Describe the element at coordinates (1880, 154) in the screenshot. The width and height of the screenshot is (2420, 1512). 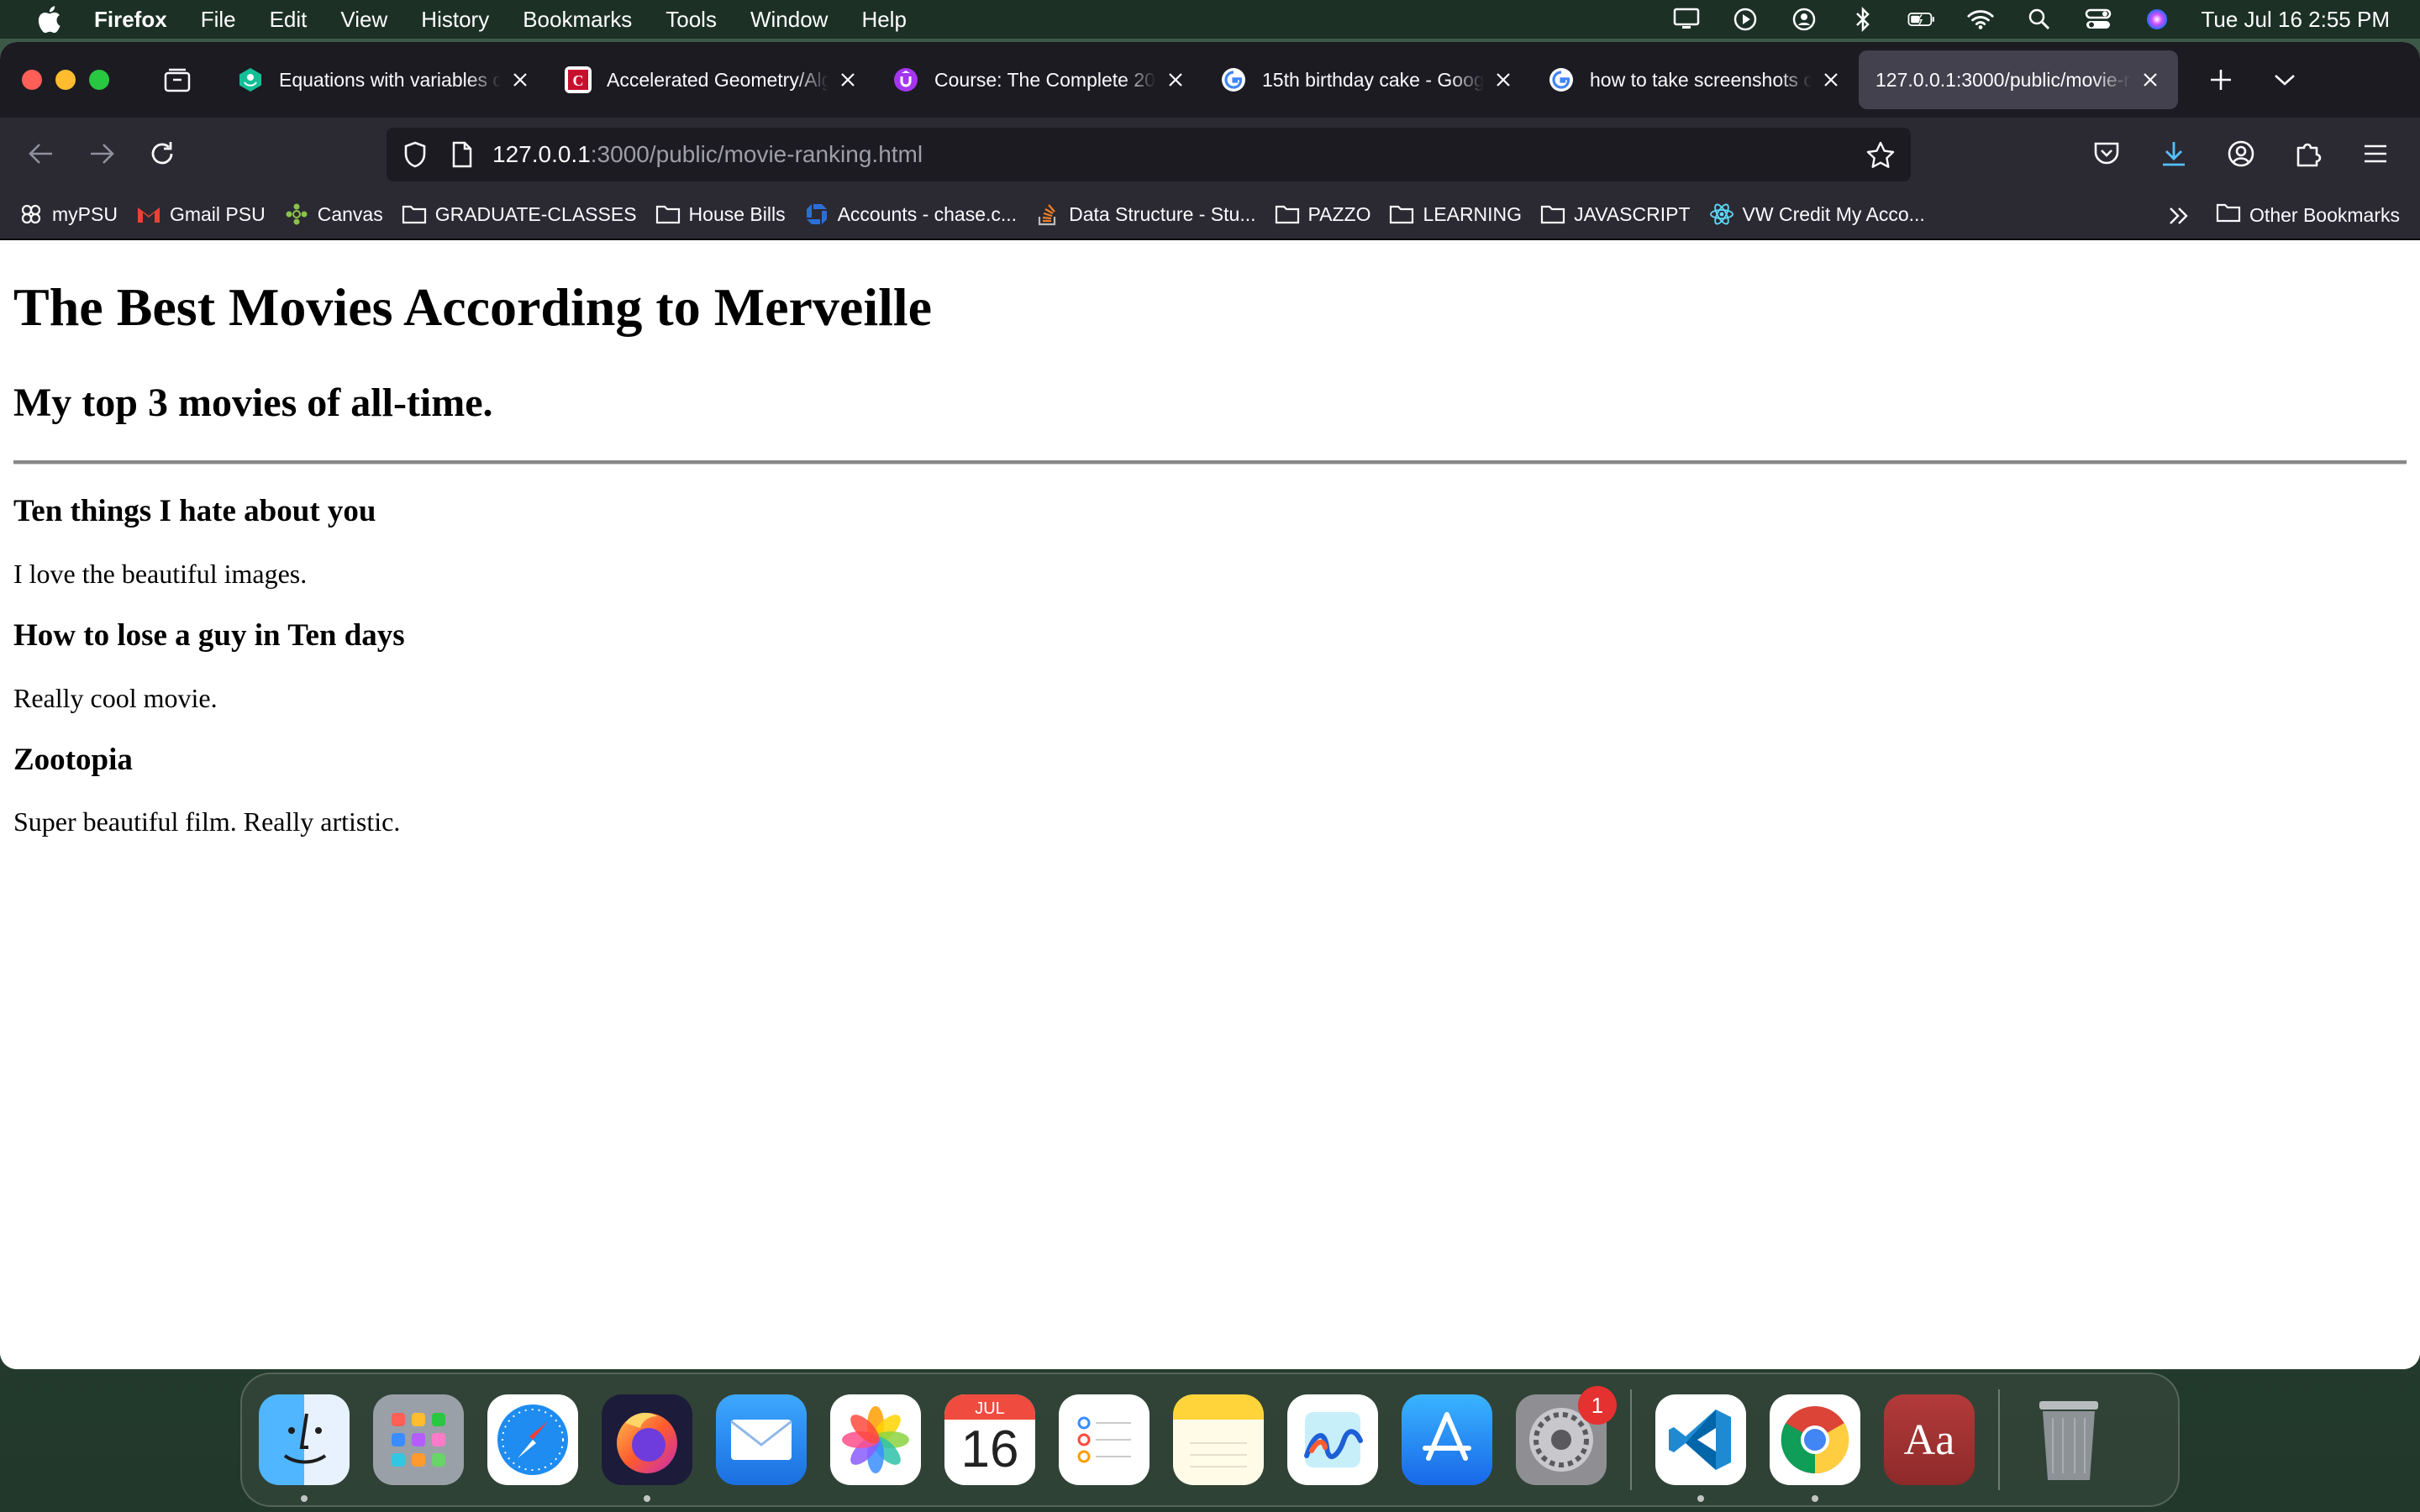
I see `bookmark-star-icon` at that location.